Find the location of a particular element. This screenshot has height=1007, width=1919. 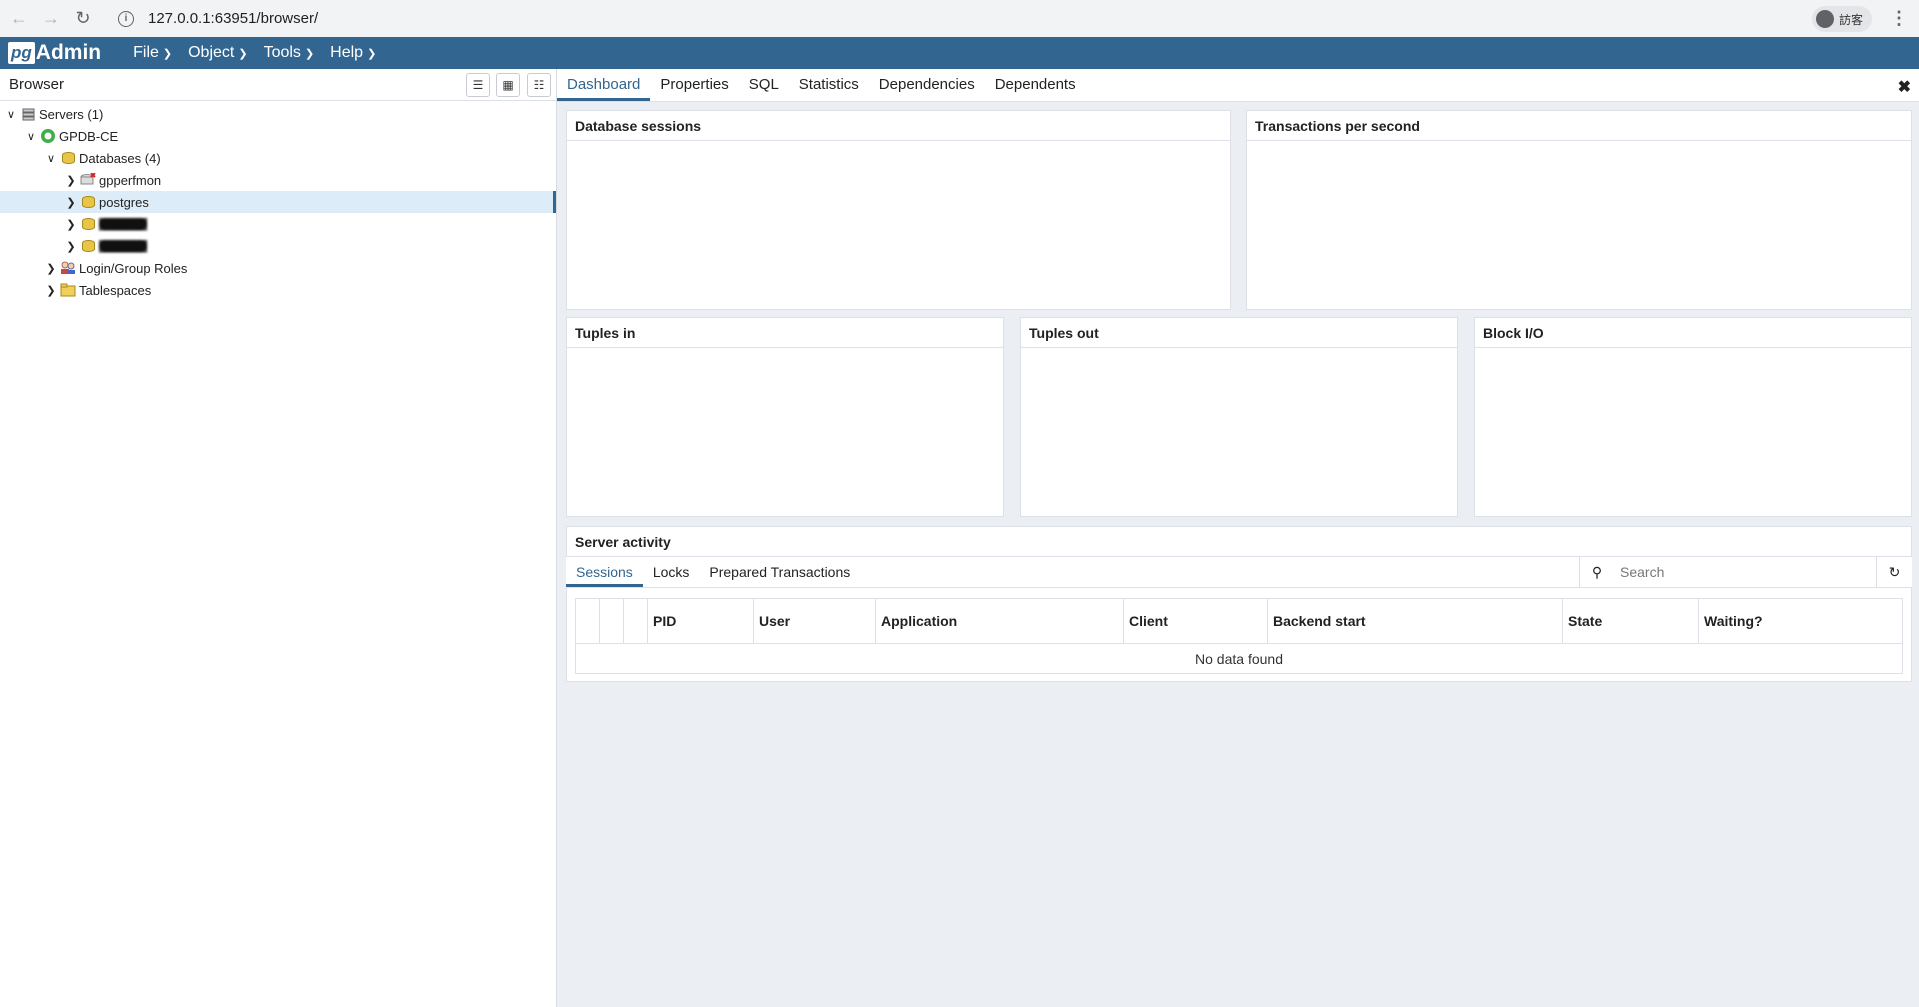

tab-dependencies: Dependencies is located at coordinates (927, 88).